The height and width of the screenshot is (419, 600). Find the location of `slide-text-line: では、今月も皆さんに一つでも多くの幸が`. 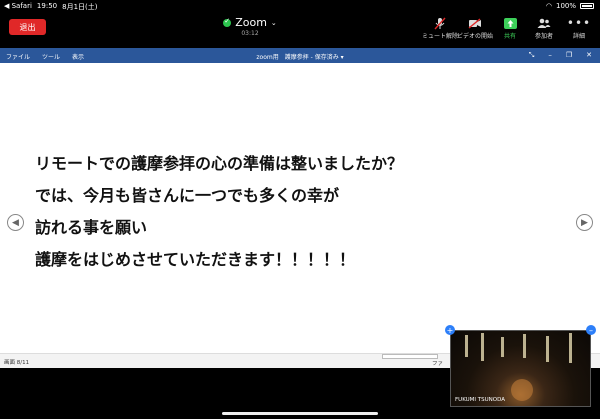

slide-text-line: では、今月も皆さんに一つでも多くの幸が is located at coordinates (187, 195).